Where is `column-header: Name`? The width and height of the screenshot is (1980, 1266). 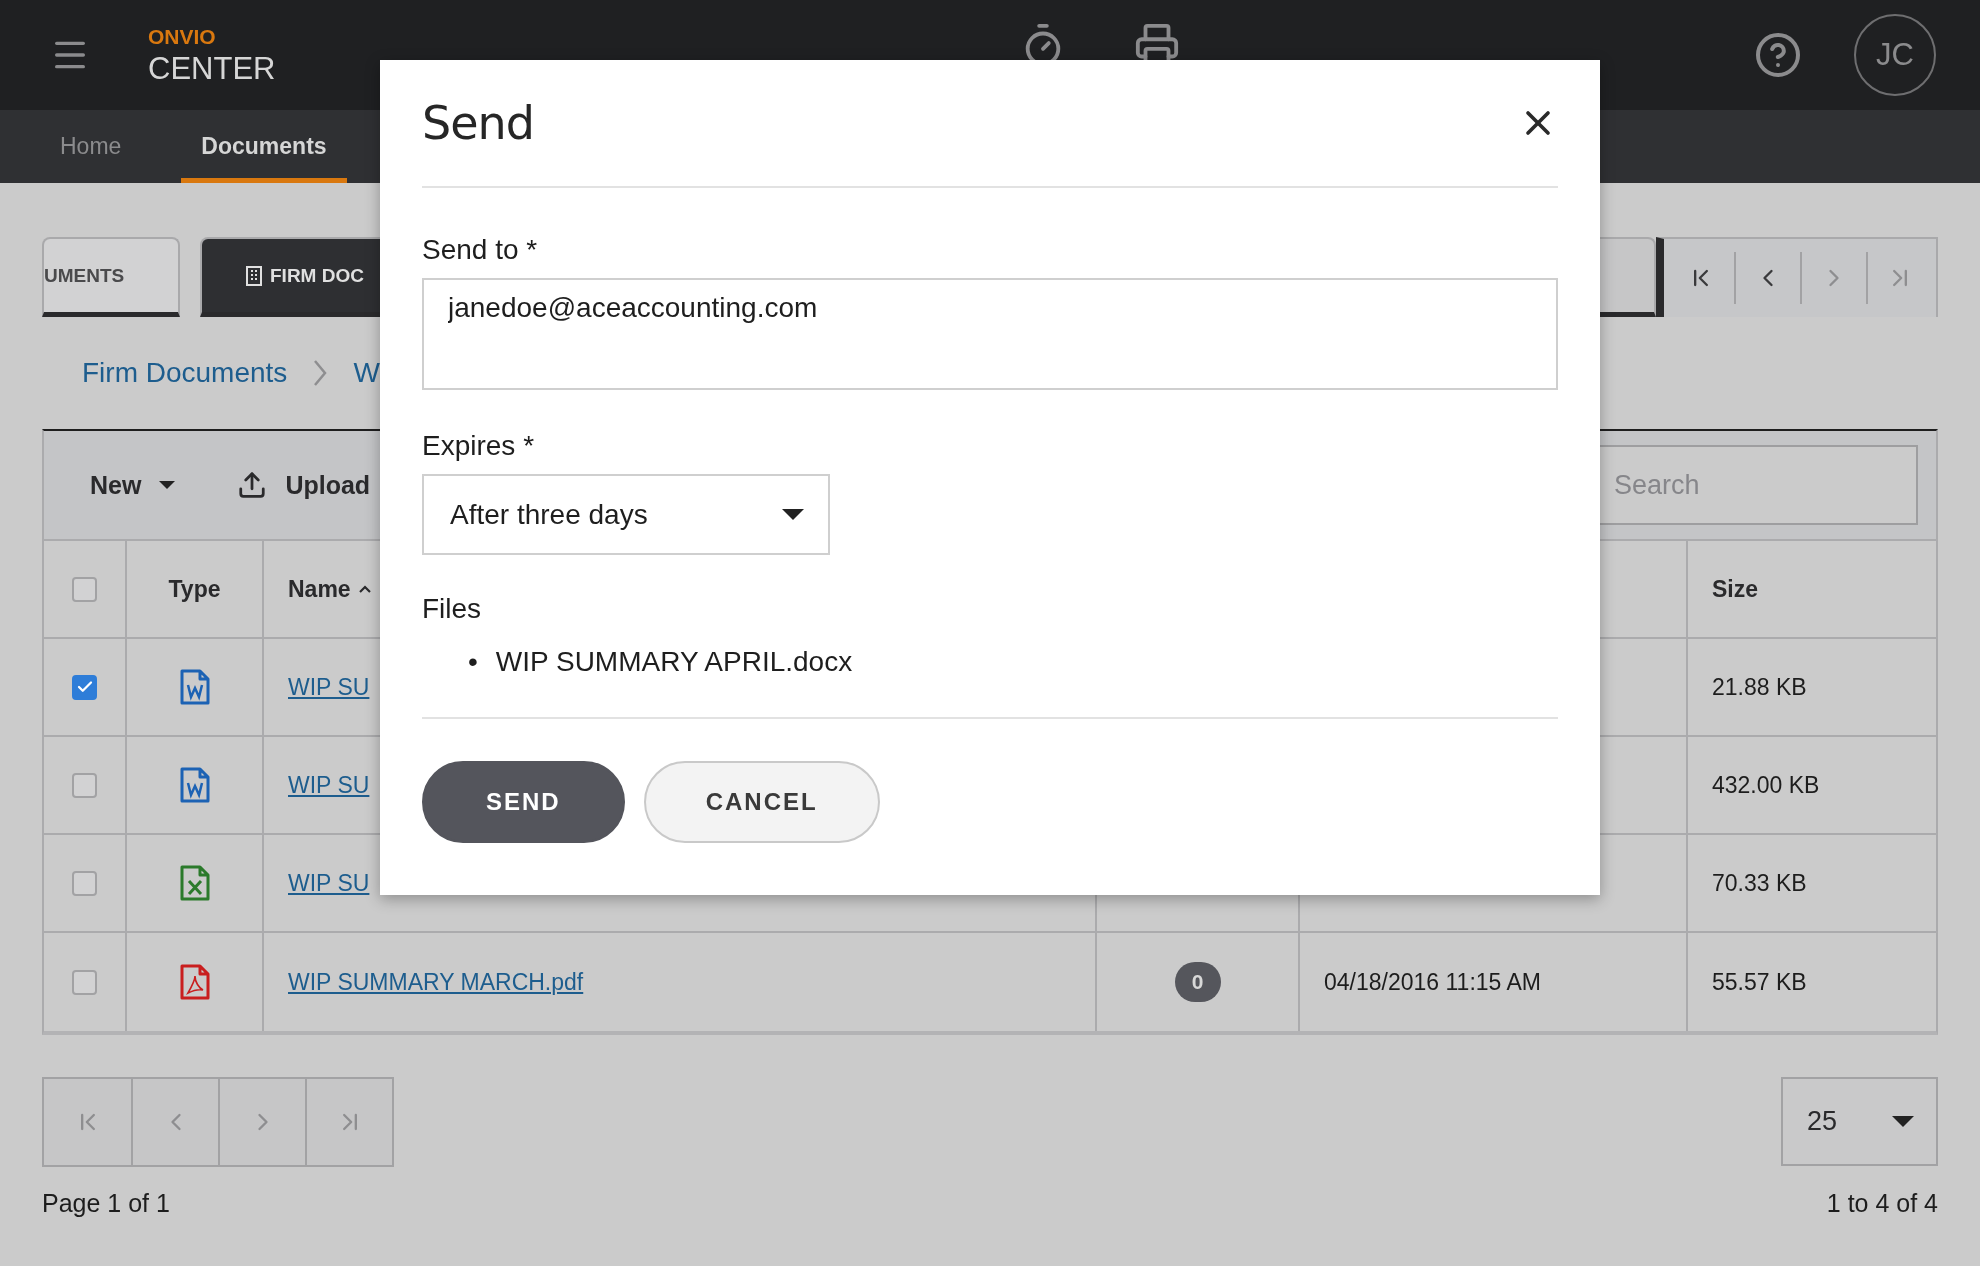 column-header: Name is located at coordinates (329, 589).